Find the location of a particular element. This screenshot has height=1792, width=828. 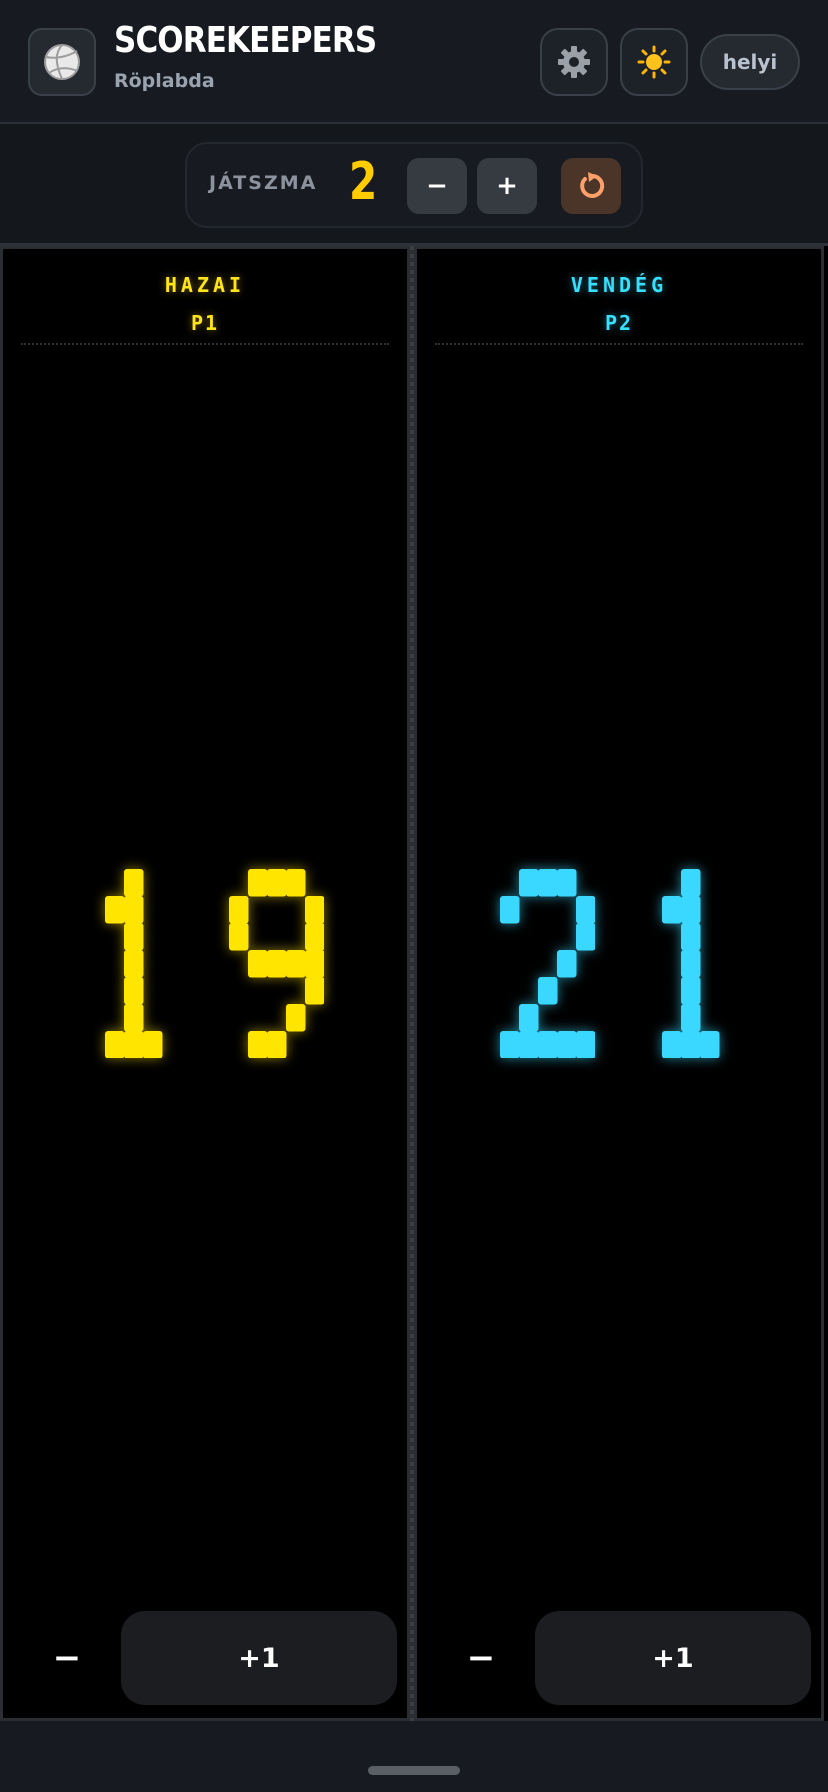

set-decrement-button: − is located at coordinates (437, 186).